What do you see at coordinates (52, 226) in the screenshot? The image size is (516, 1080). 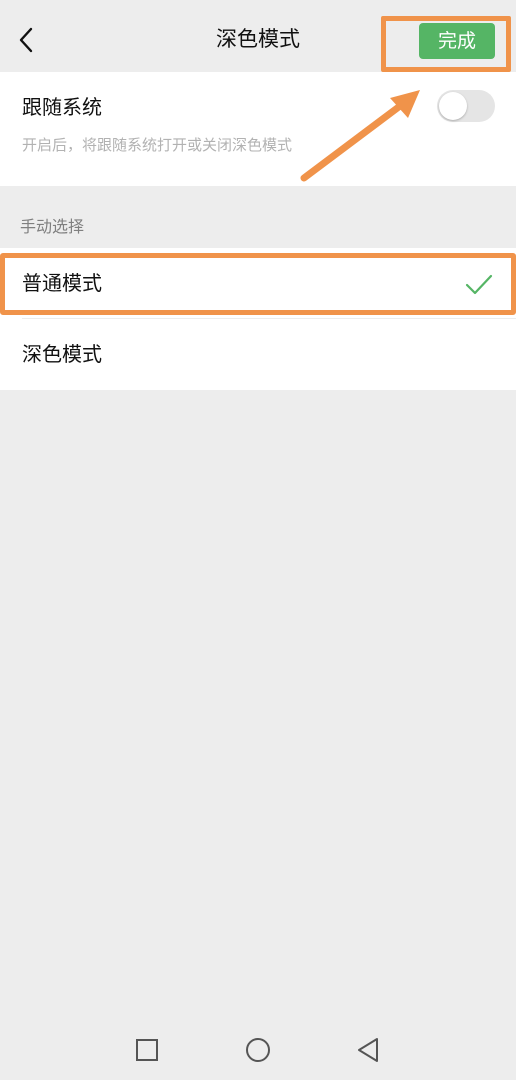 I see `manual-select-header: 手动选择` at bounding box center [52, 226].